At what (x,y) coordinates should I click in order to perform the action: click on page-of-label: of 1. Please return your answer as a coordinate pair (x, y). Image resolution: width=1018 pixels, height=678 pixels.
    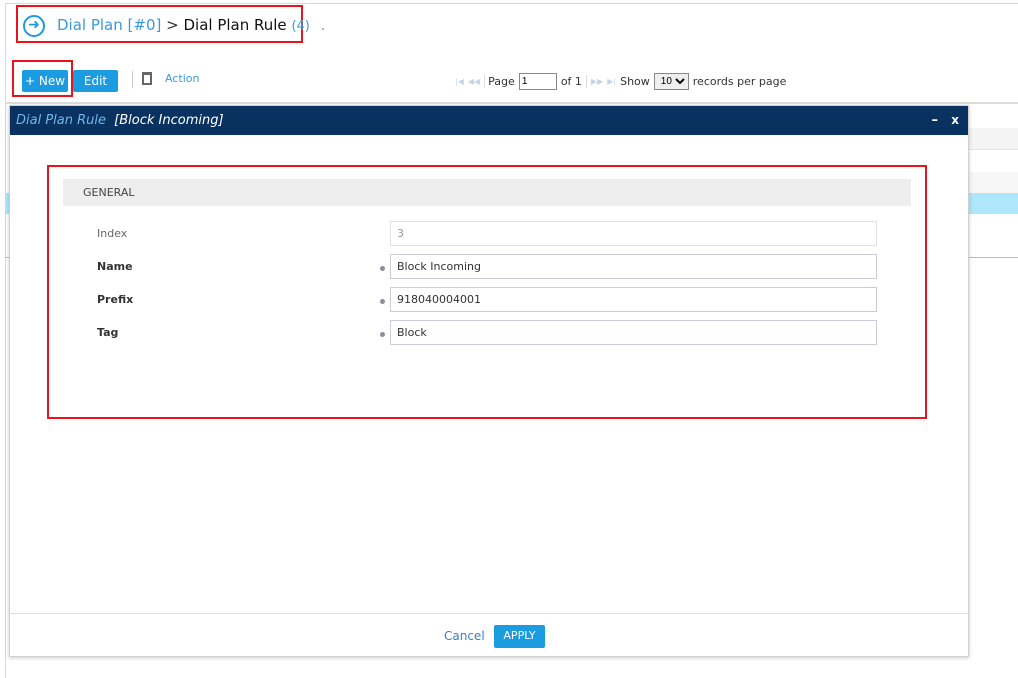
    Looking at the image, I should click on (574, 81).